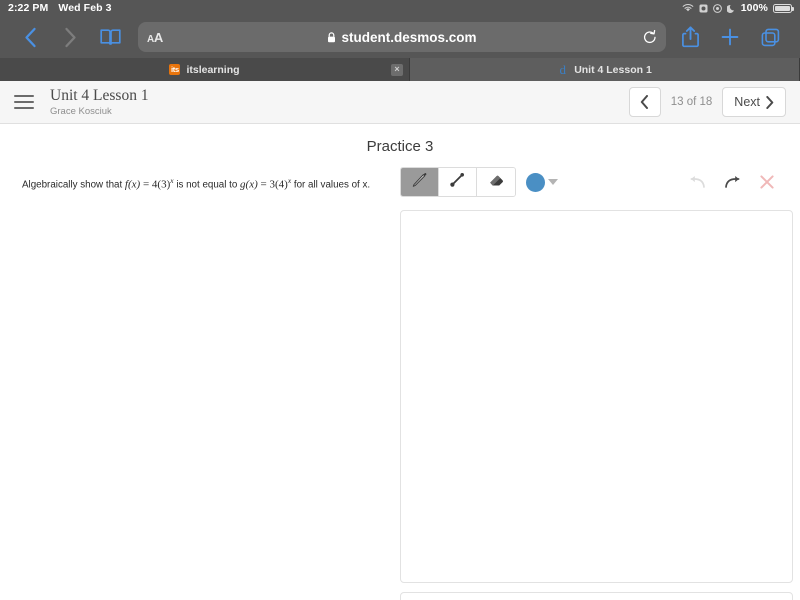  What do you see at coordinates (697, 182) in the screenshot?
I see `undo-icon` at bounding box center [697, 182].